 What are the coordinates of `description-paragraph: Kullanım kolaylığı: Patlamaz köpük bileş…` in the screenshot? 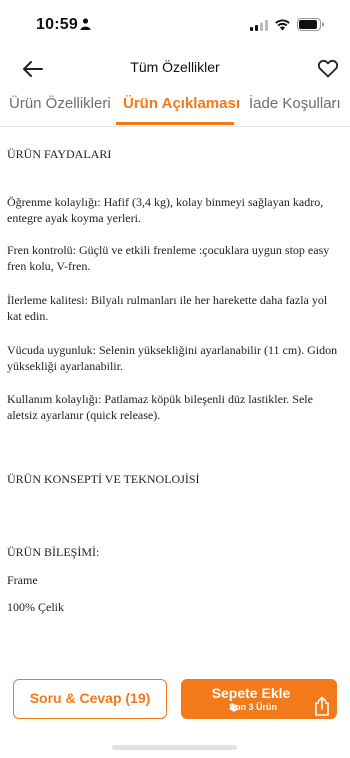 It's located at (160, 407).